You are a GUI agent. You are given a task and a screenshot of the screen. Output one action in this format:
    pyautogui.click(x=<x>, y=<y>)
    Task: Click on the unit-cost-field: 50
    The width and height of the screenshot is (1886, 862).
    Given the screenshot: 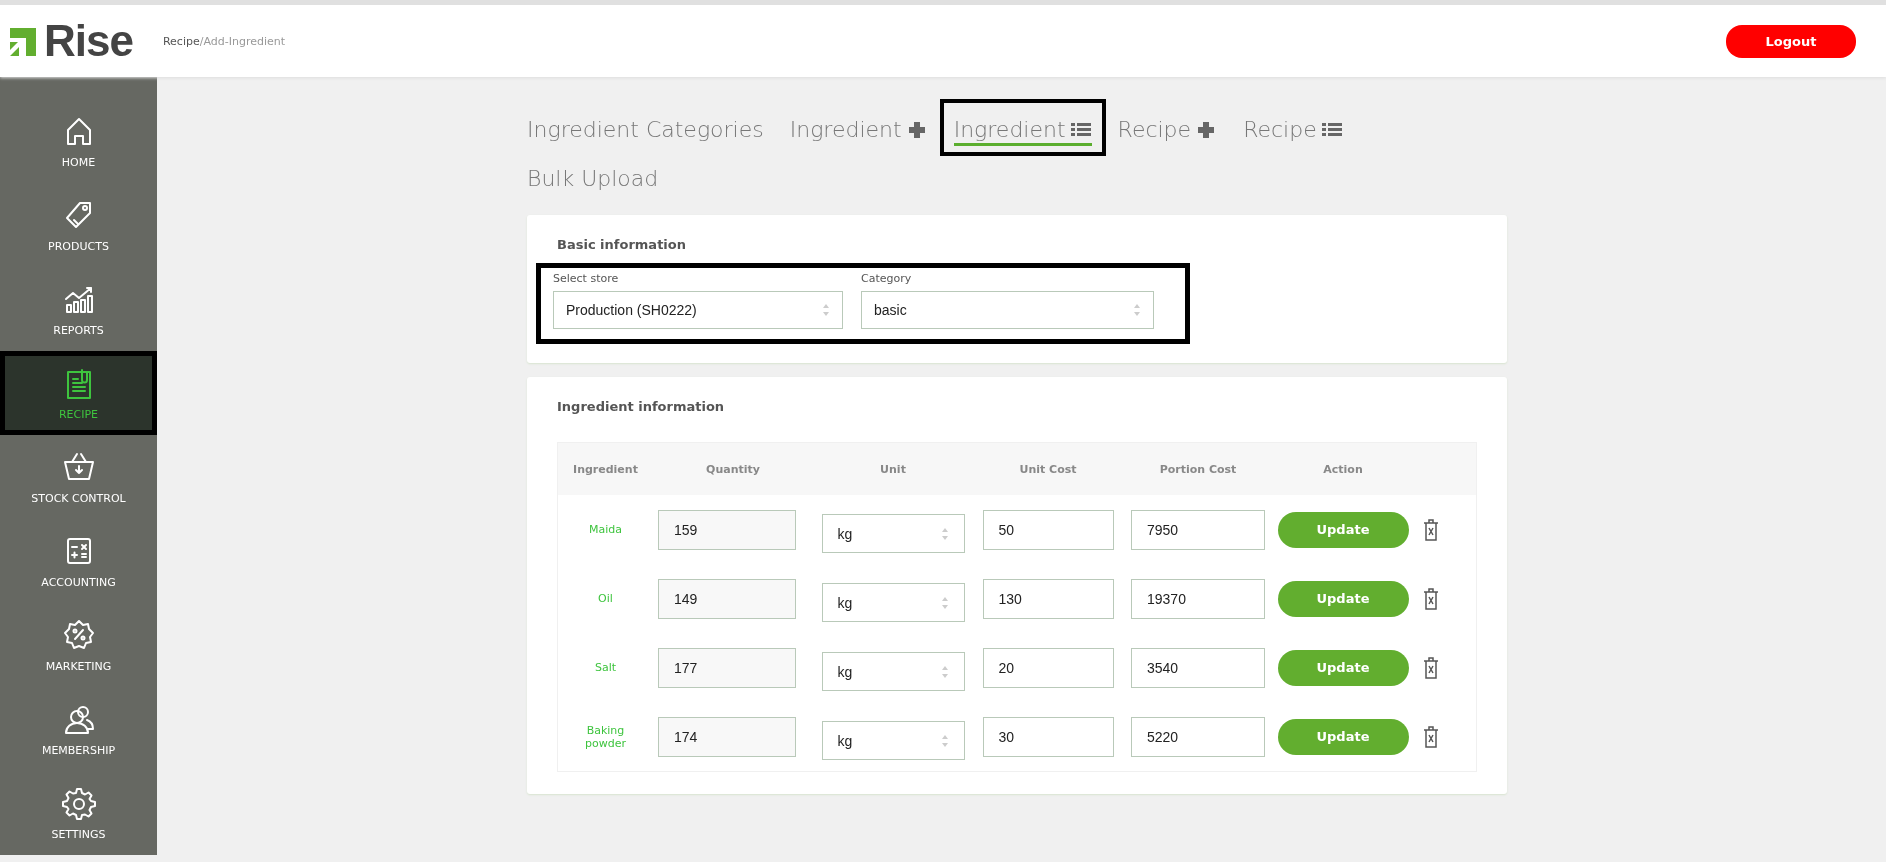 What is the action you would take?
    pyautogui.click(x=1048, y=529)
    